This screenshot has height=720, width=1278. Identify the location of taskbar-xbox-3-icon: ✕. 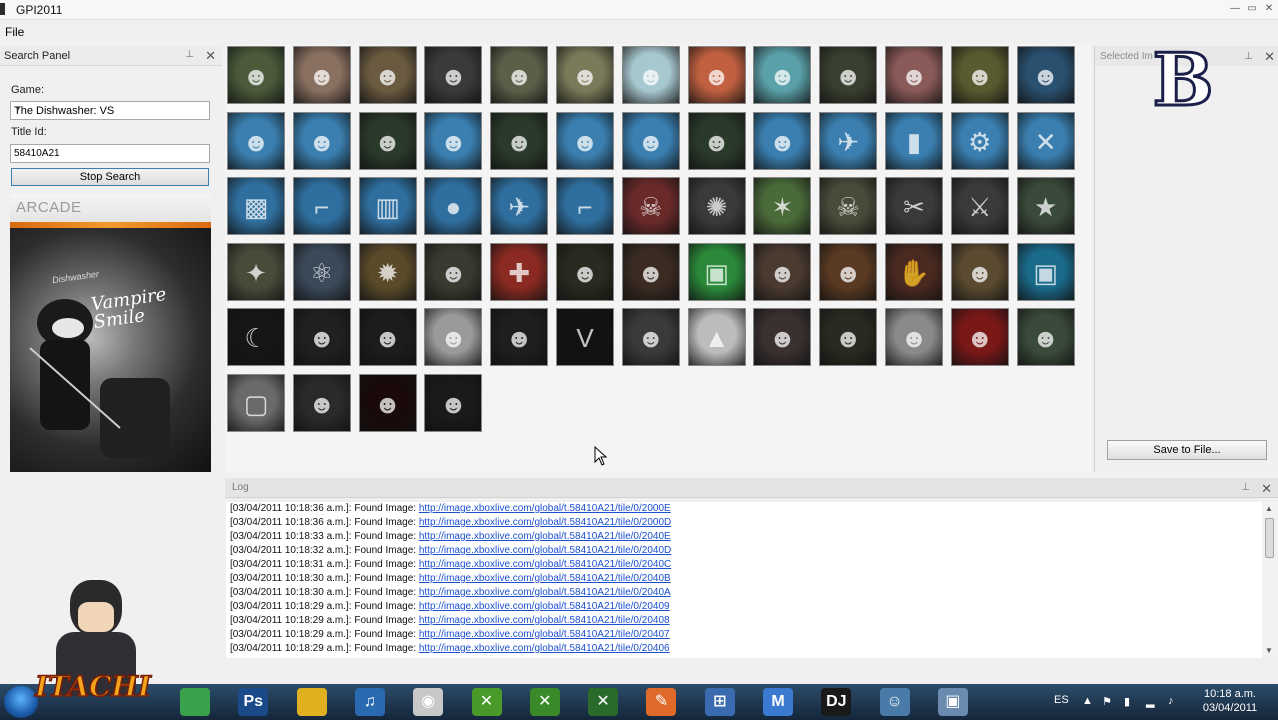
(603, 702).